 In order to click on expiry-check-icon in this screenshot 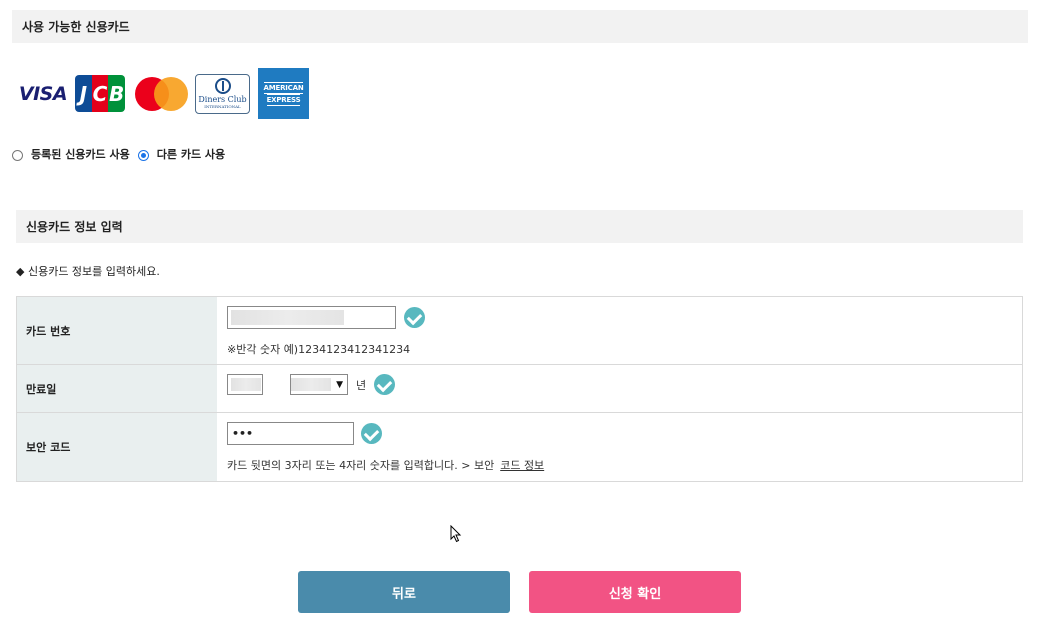, I will do `click(384, 384)`.